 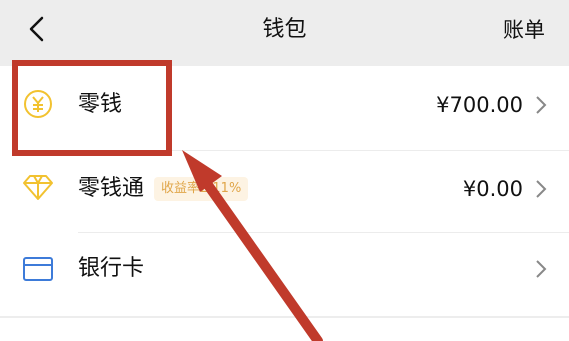 What do you see at coordinates (524, 30) in the screenshot?
I see `bill-button: 账单` at bounding box center [524, 30].